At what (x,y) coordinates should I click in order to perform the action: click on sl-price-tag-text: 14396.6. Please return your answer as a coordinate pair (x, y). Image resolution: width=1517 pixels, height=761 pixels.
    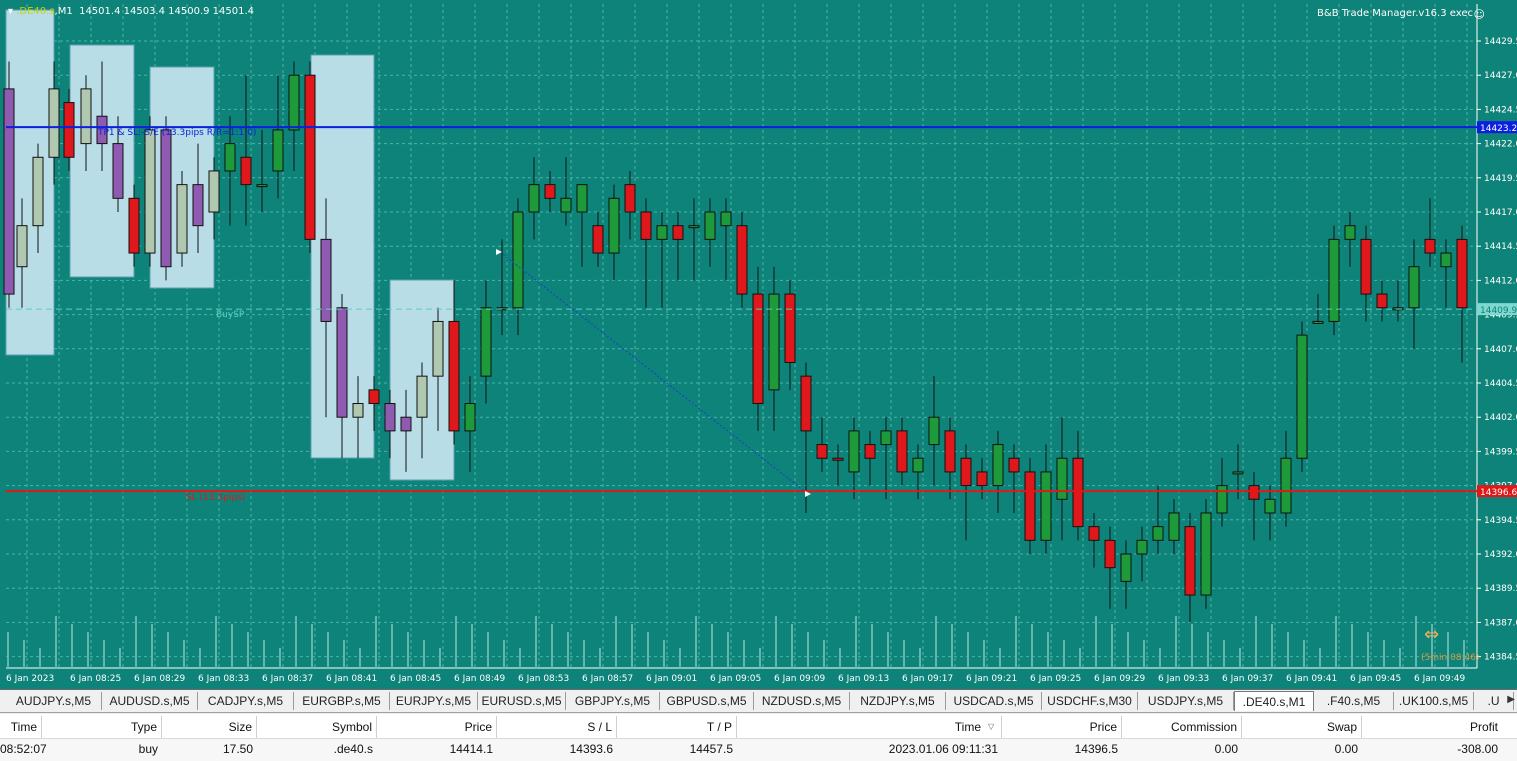
    Looking at the image, I should click on (1498, 493).